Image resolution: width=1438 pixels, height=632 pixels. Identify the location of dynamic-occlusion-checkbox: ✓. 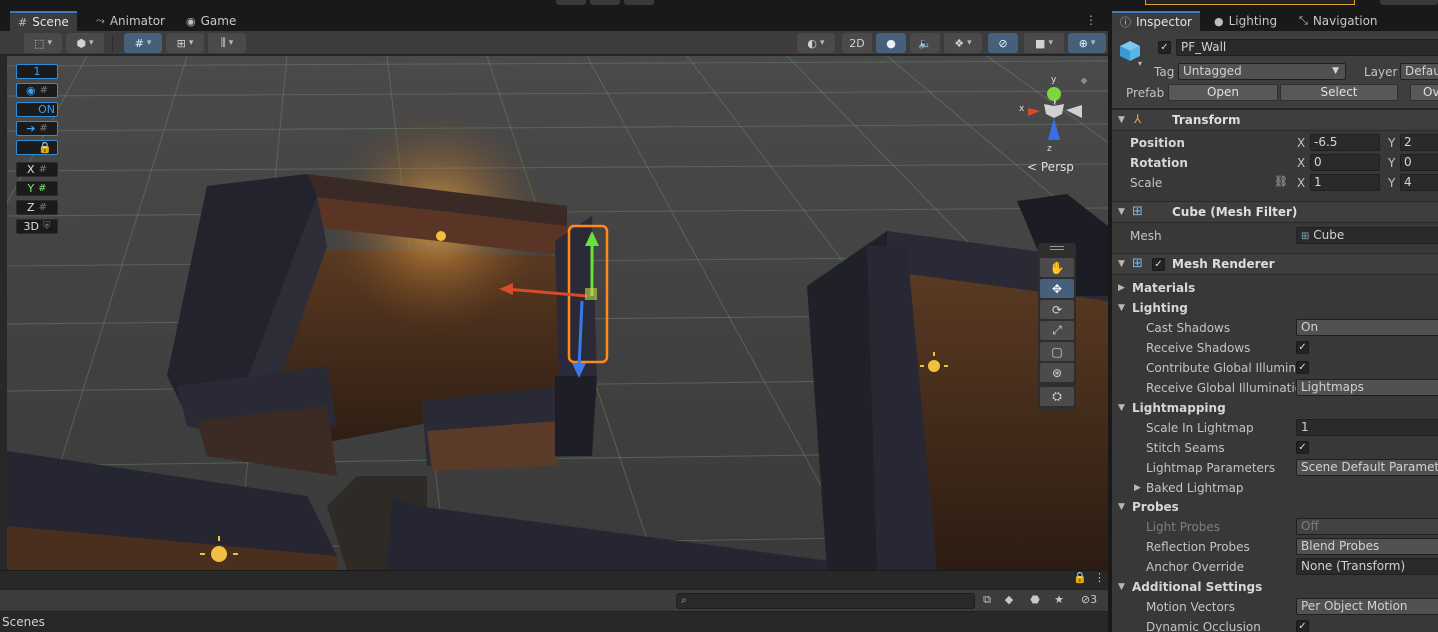
(1302, 626).